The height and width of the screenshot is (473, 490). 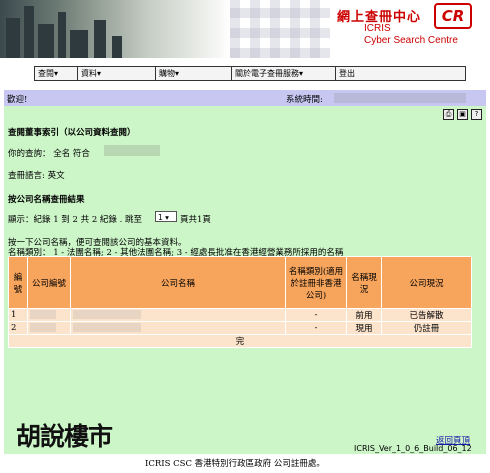 What do you see at coordinates (194, 73) in the screenshot?
I see `menu-shopping: 購物▾` at bounding box center [194, 73].